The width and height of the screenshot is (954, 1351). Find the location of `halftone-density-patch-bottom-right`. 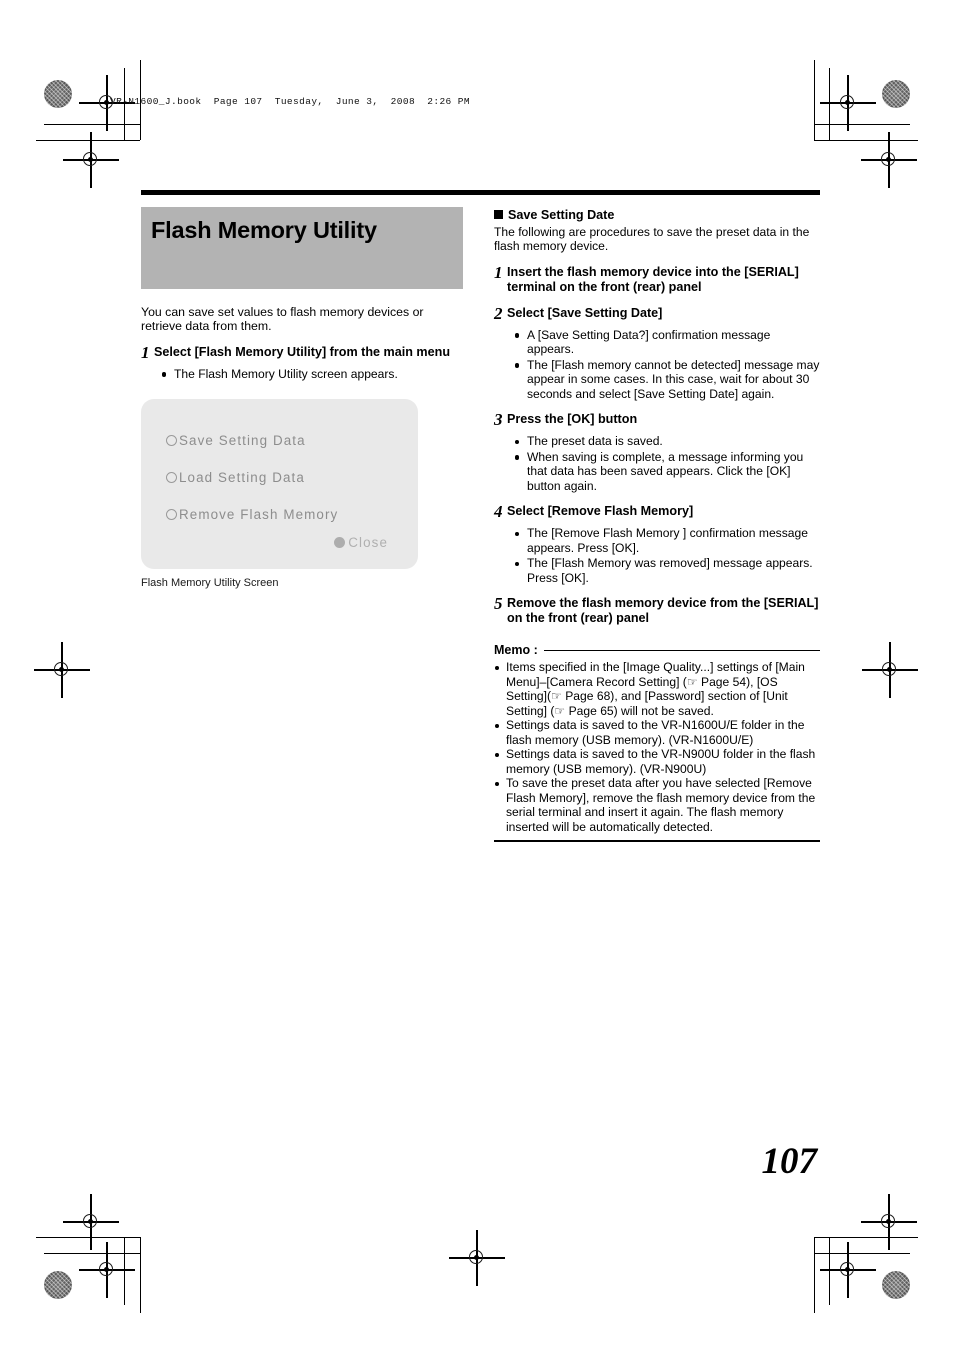

halftone-density-patch-bottom-right is located at coordinates (896, 1285).